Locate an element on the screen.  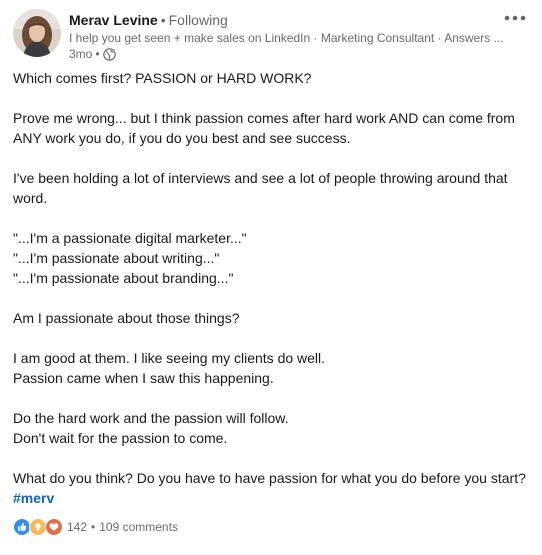
more-options-button is located at coordinates (515, 17).